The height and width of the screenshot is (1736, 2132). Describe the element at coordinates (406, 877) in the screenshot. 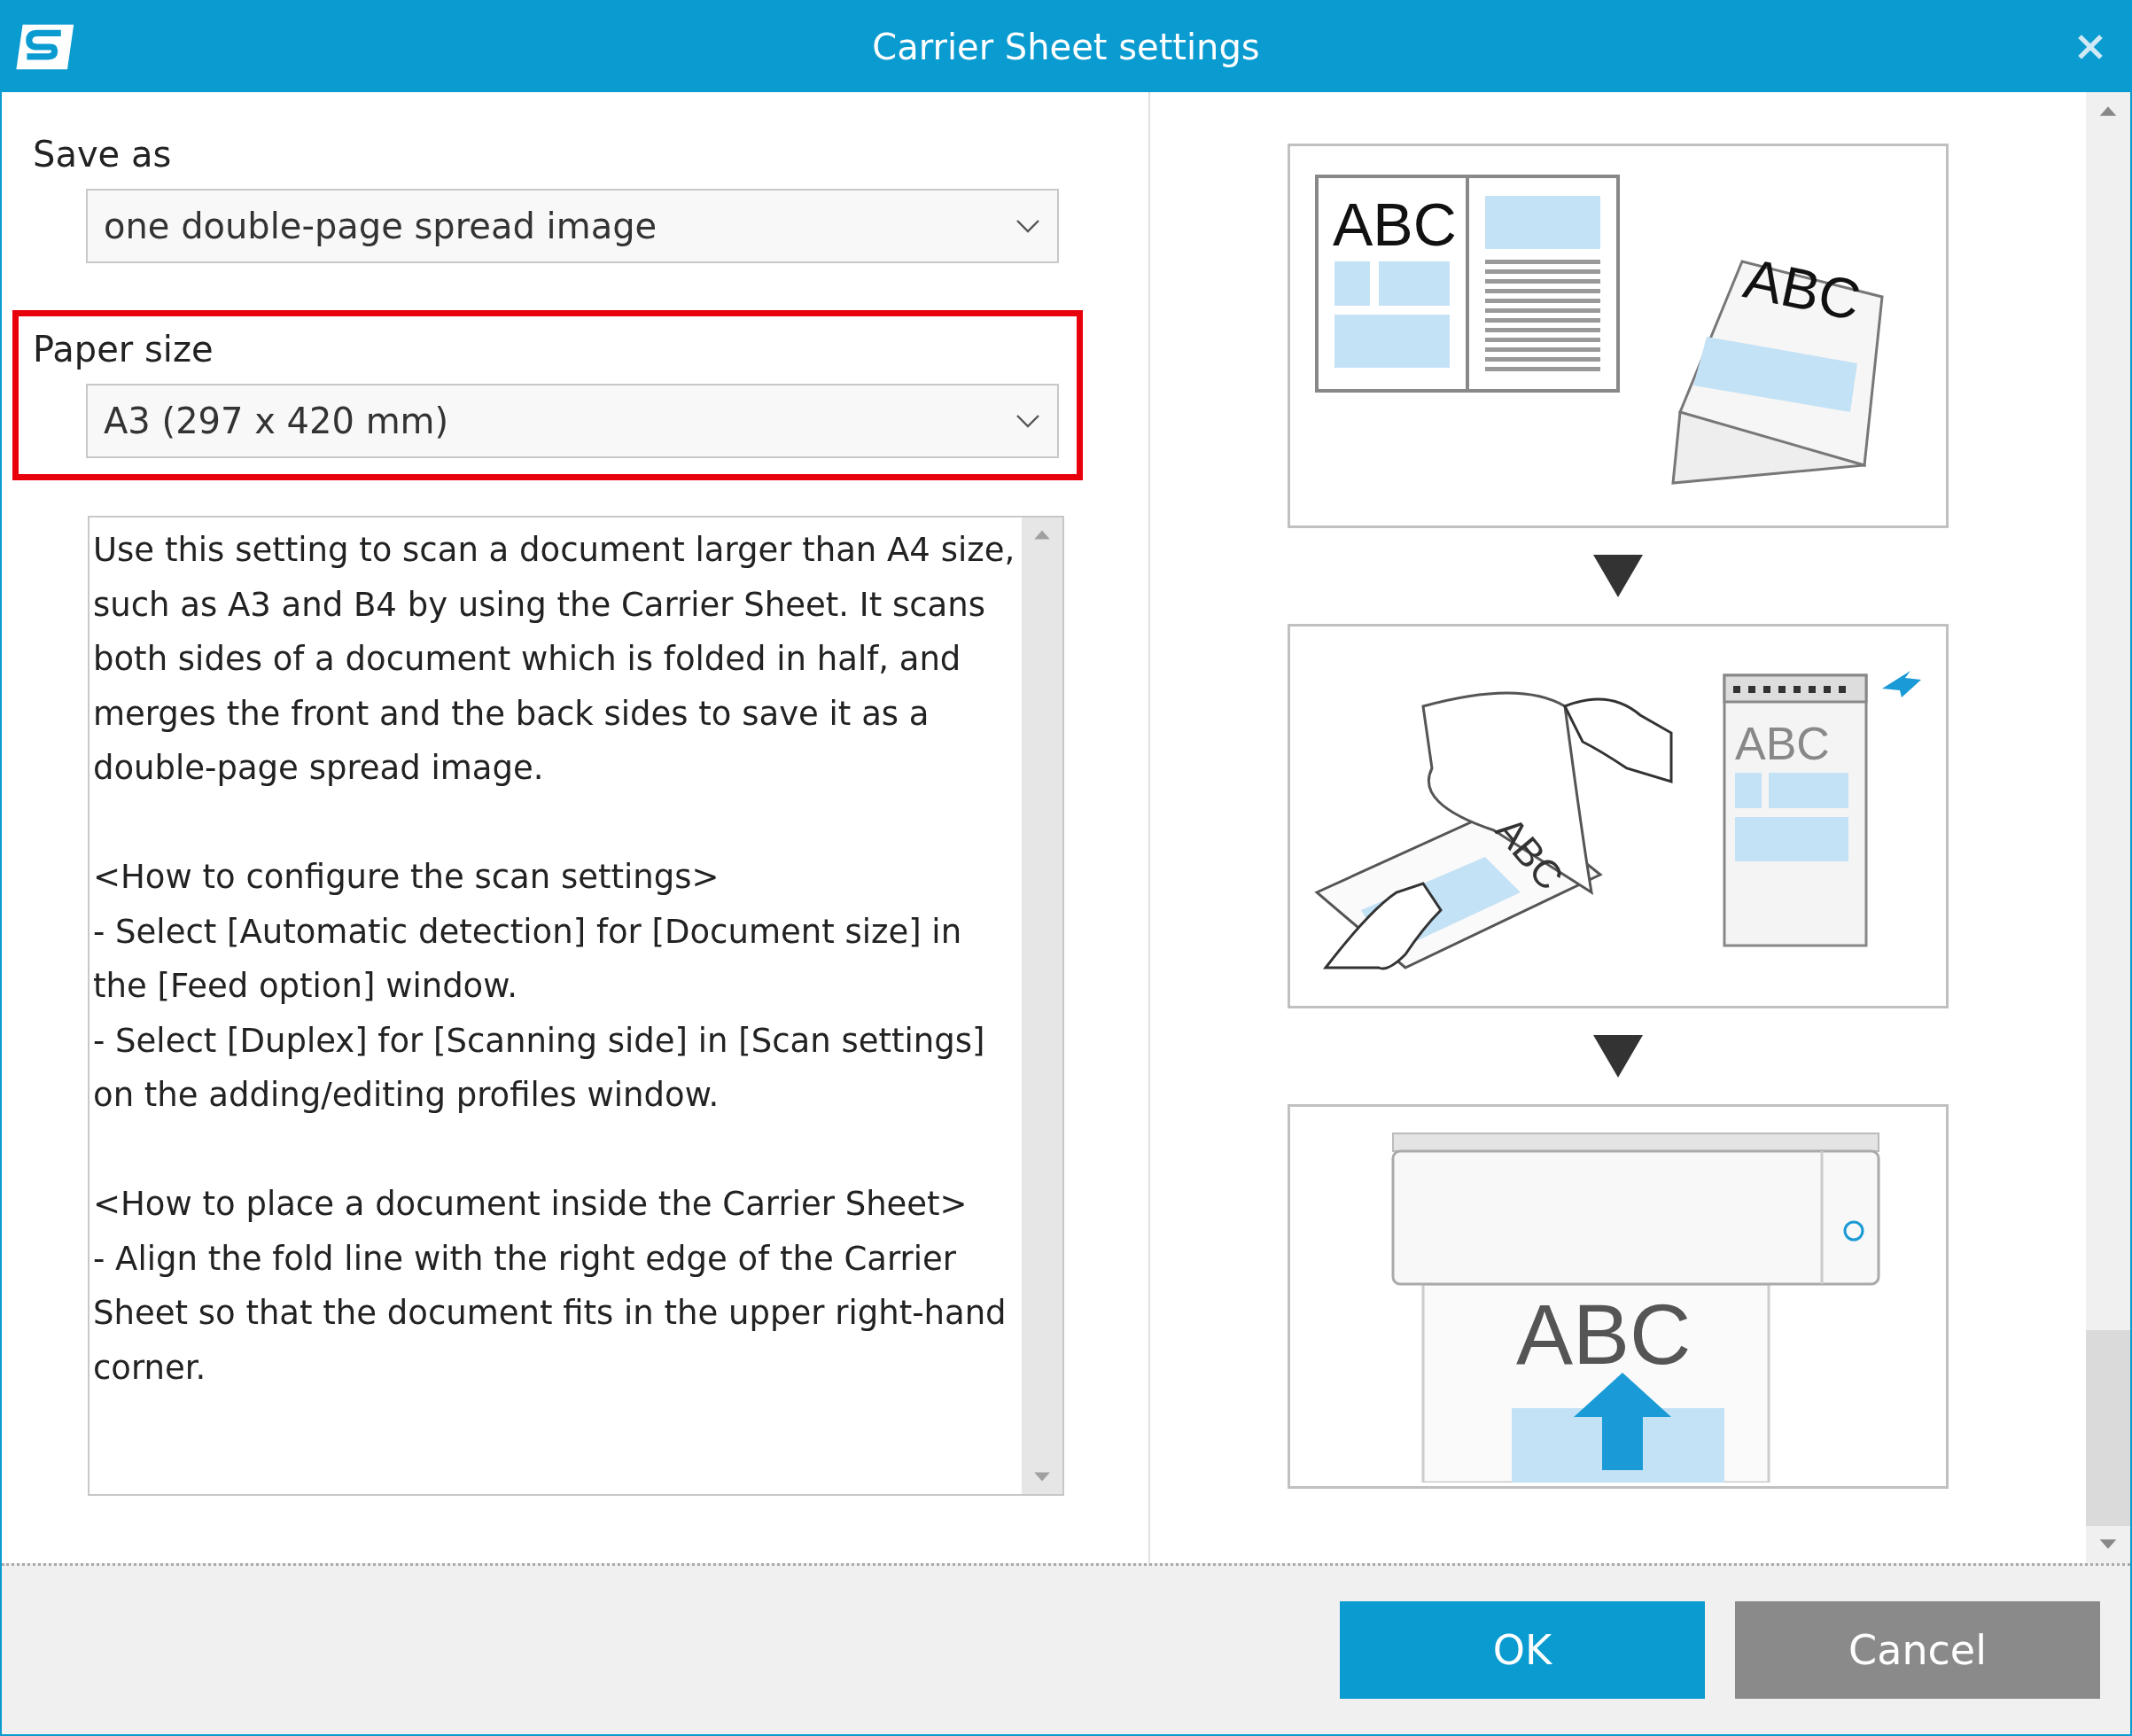

I see `description-text: <How to configure the scan settings>` at that location.